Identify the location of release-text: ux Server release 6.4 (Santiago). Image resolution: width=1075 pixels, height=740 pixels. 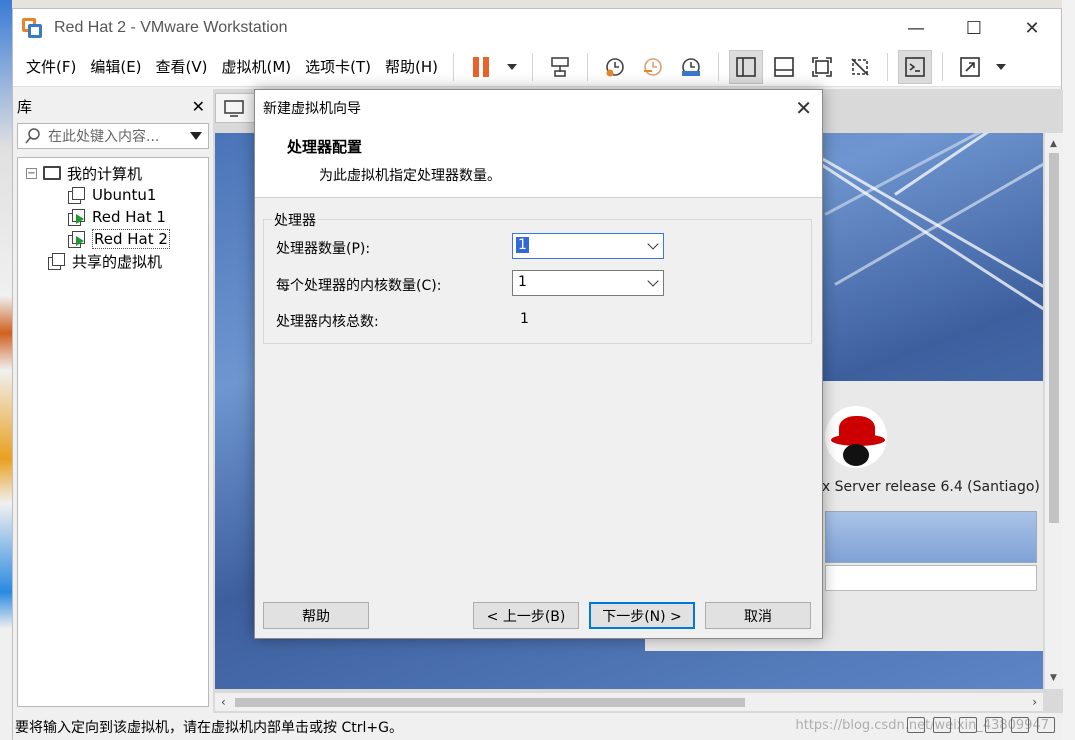
(926, 487).